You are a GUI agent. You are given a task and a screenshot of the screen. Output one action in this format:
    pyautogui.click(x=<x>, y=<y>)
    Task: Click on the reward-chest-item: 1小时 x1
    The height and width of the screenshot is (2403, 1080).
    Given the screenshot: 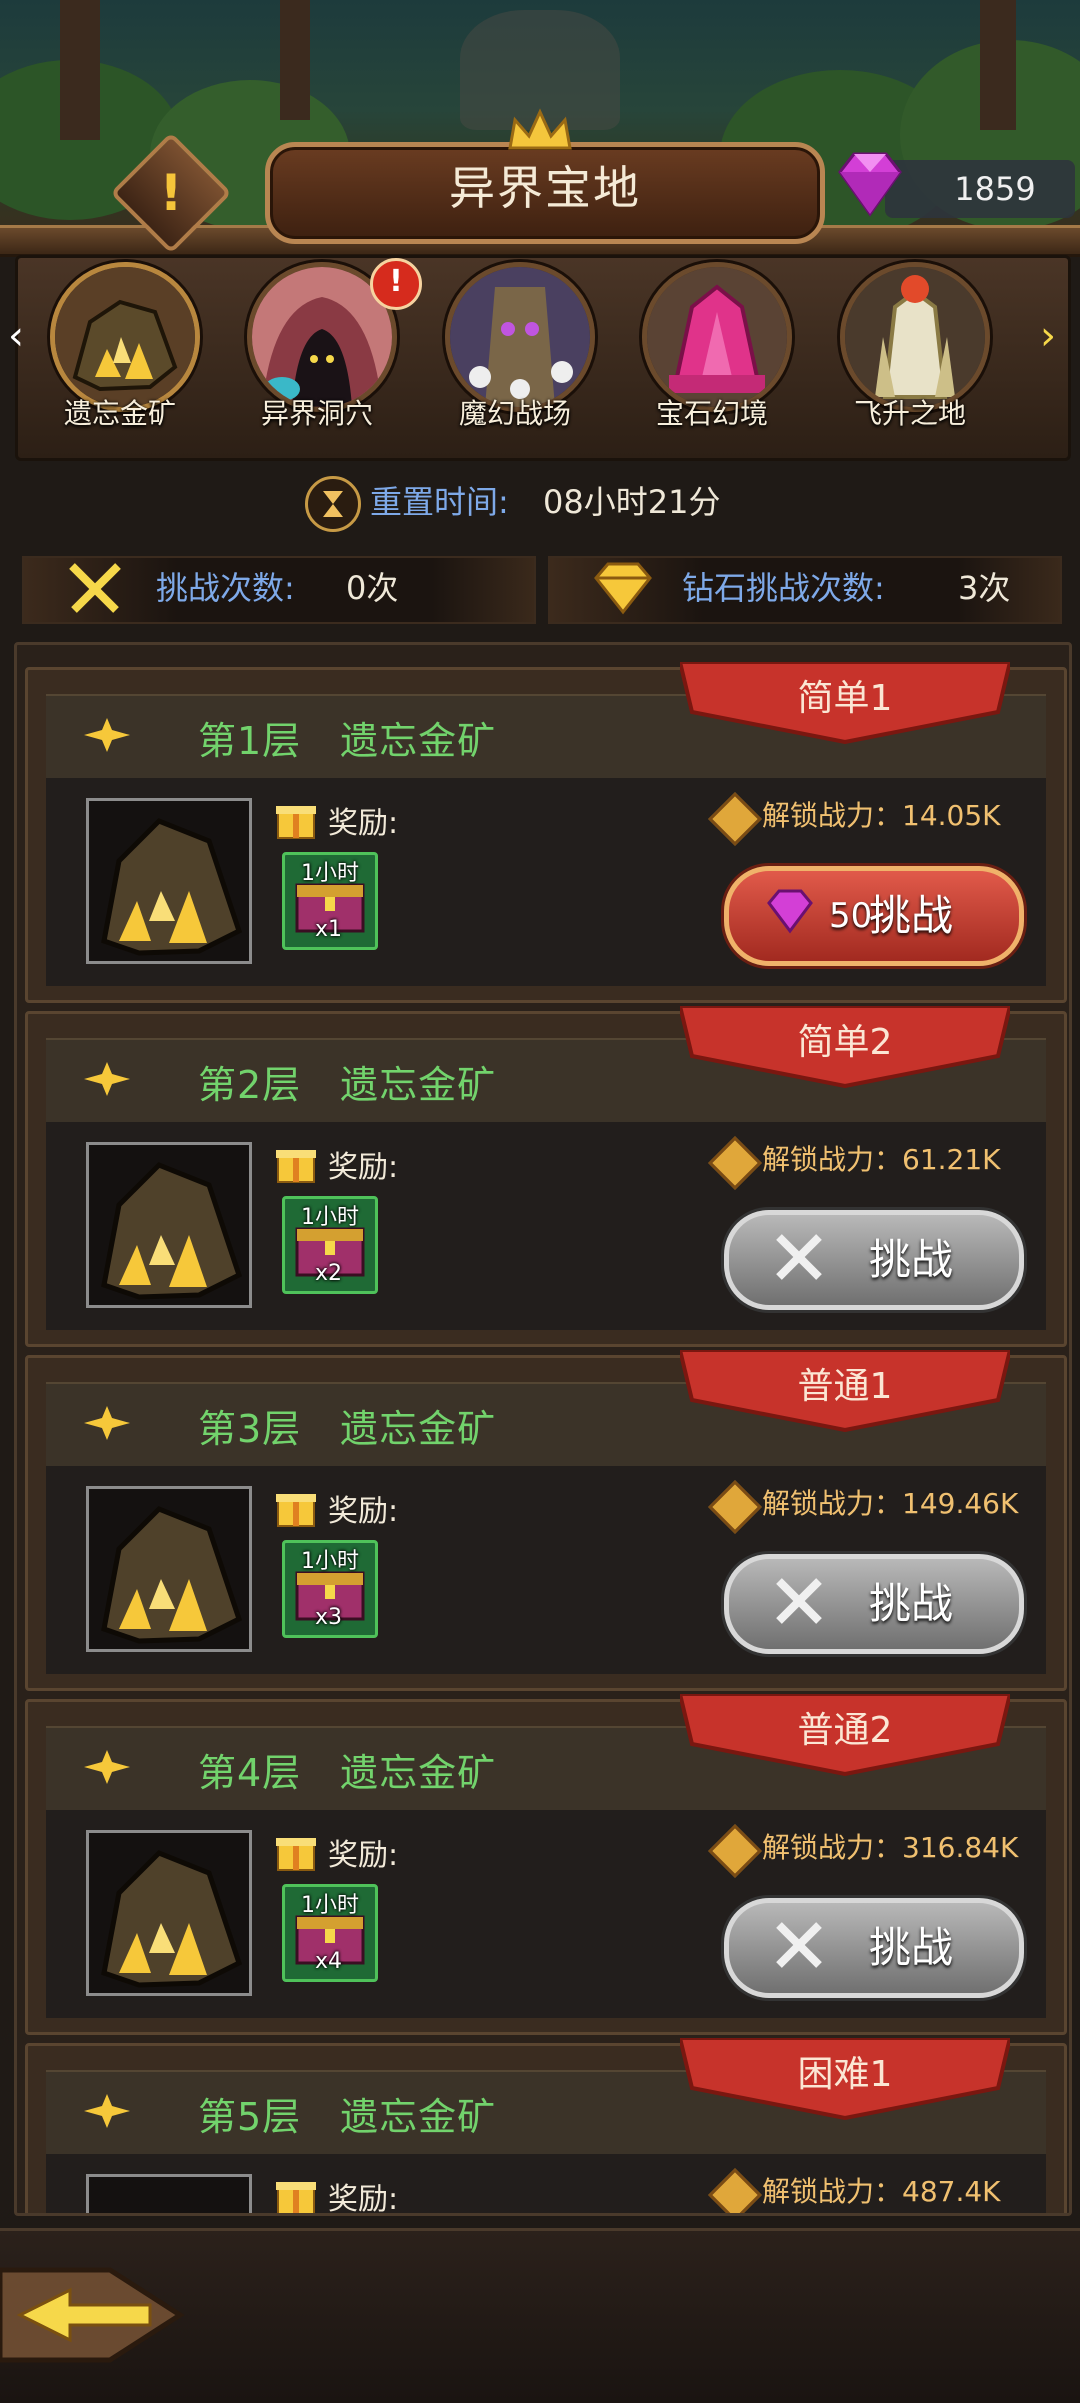 What is the action you would take?
    pyautogui.click(x=330, y=901)
    